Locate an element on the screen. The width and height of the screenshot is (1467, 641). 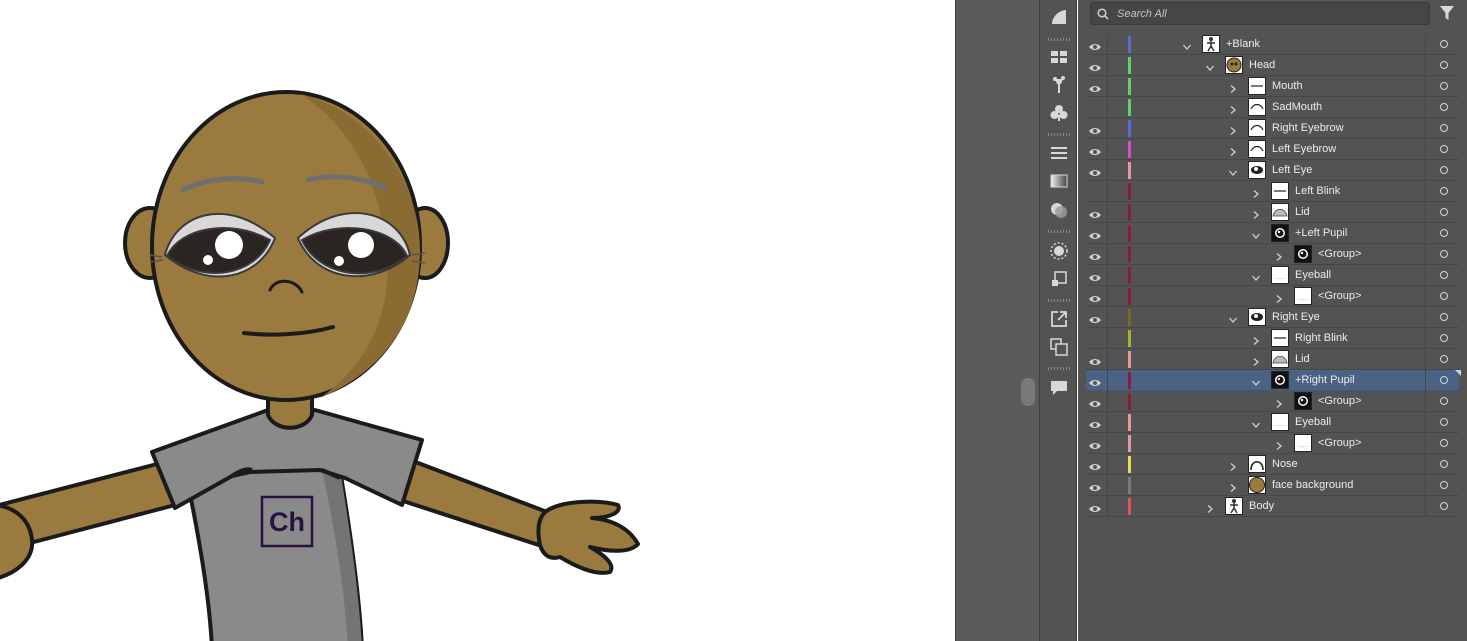
layer-row: Left Blink is located at coordinates (1272, 191).